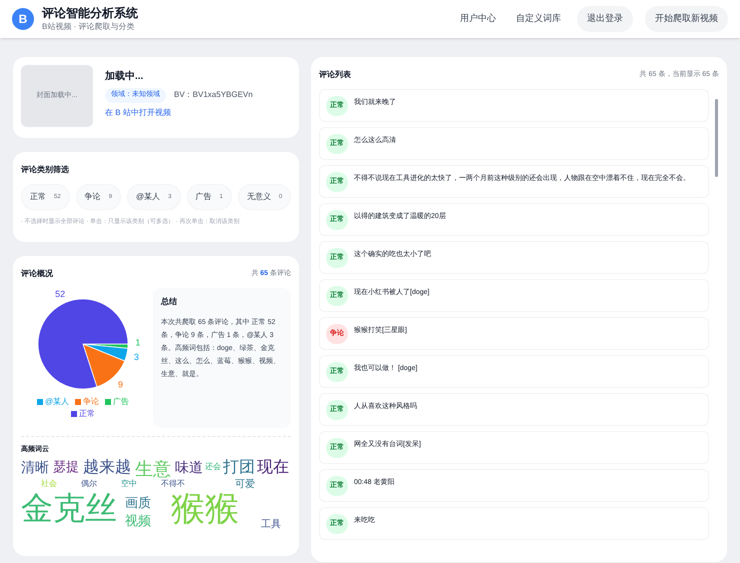 The image size is (740, 563). I want to click on legend-label: 争论, so click(91, 402).